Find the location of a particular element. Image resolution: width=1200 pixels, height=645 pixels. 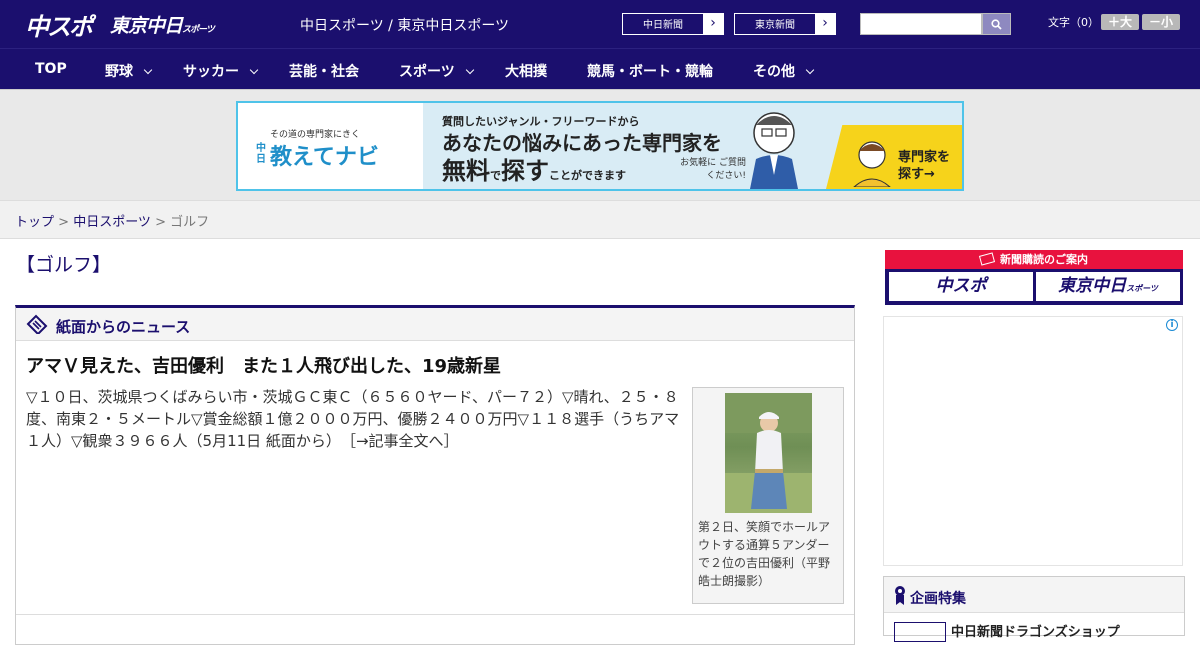

nav-item-top: TOP is located at coordinates (51, 69).